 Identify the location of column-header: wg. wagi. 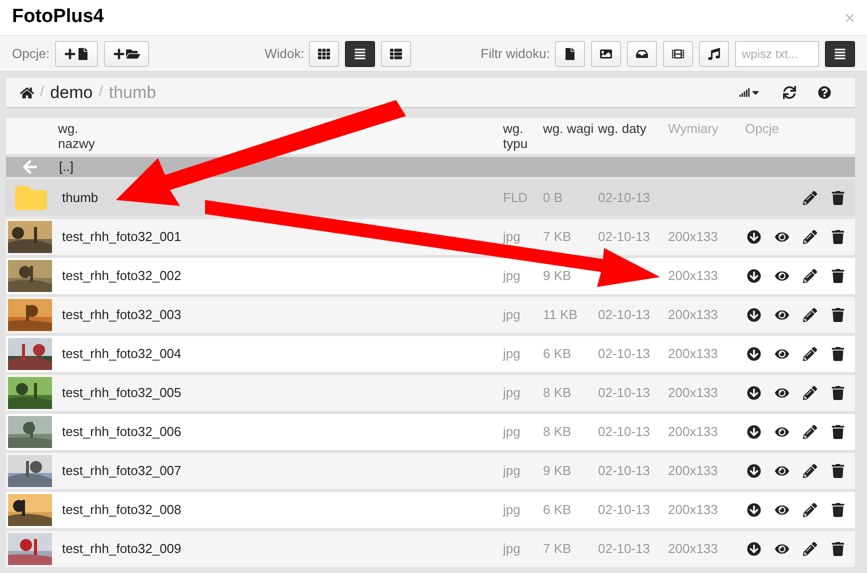
(568, 128).